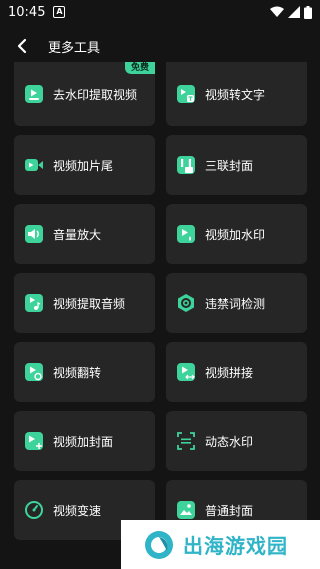  Describe the element at coordinates (186, 165) in the screenshot. I see `triple-cover-icon` at that location.